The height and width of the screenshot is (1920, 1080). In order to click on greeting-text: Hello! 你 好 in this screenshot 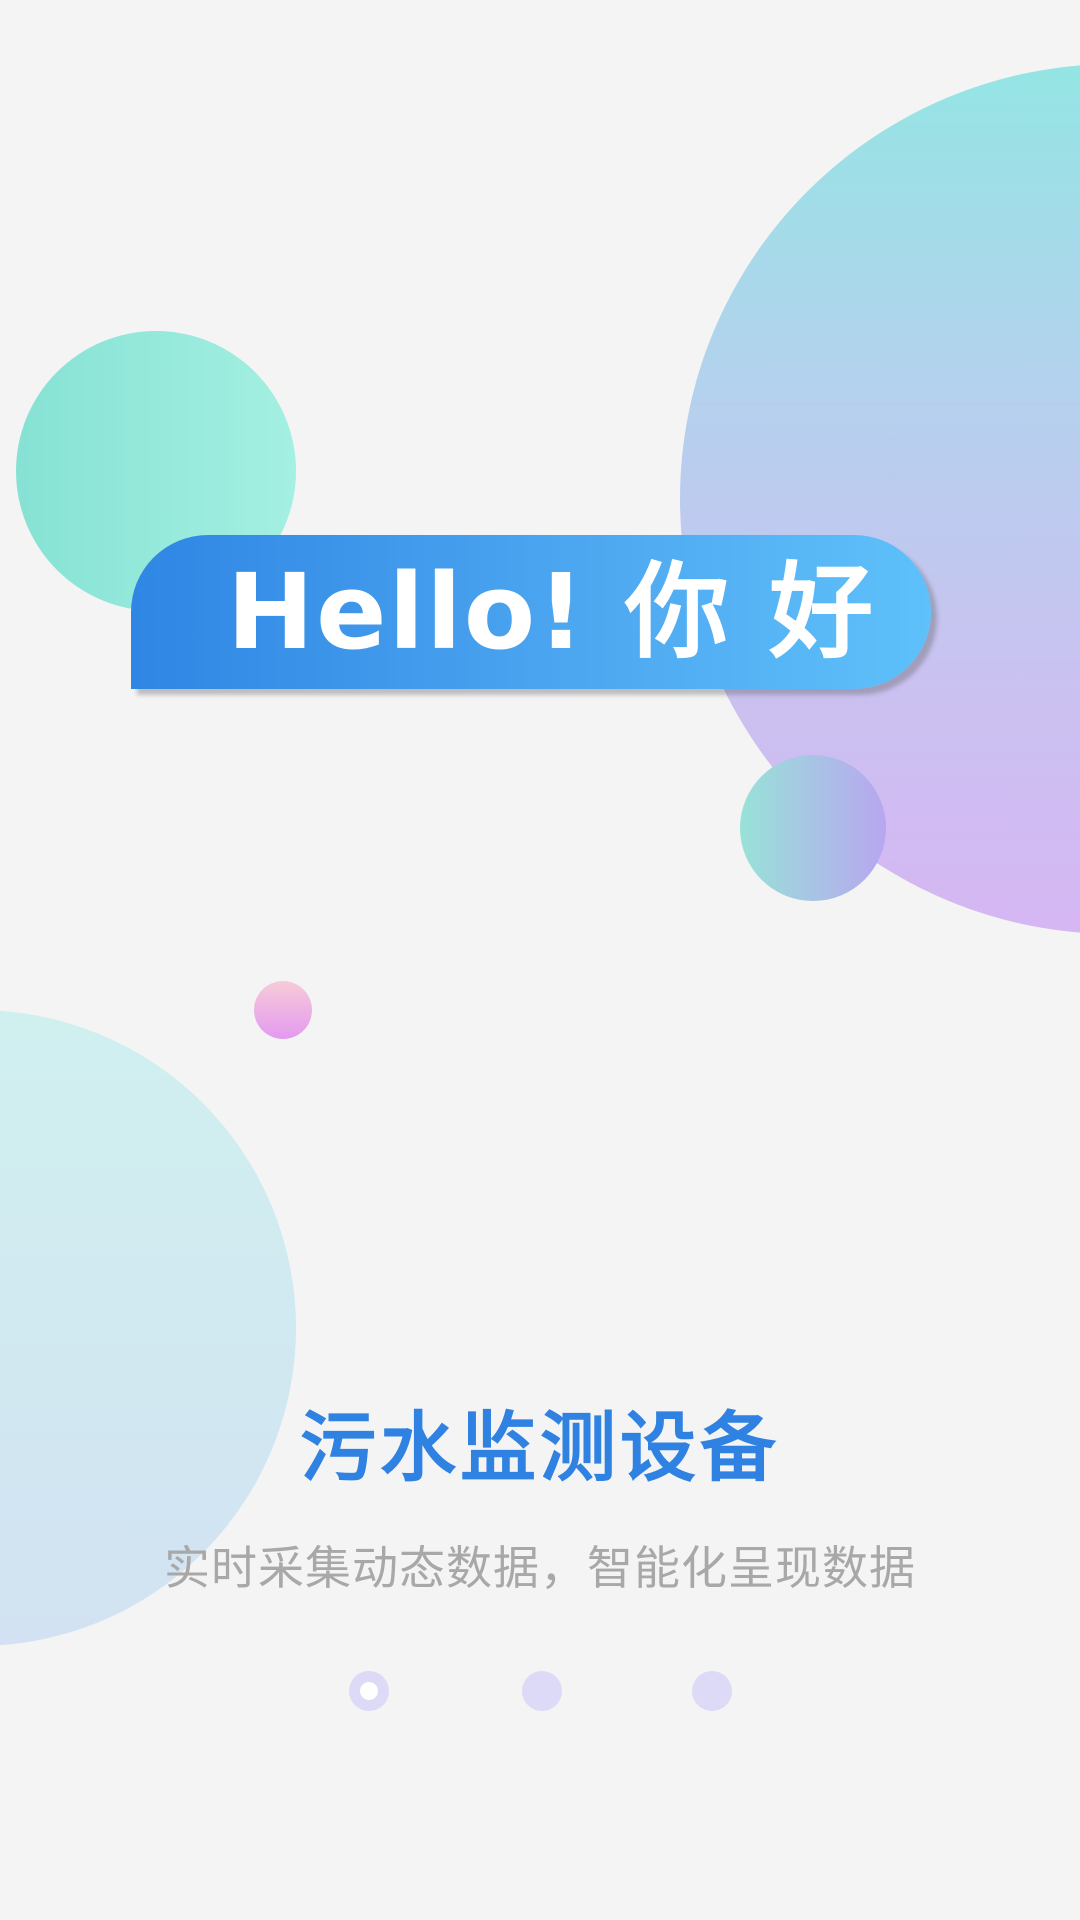, I will do `click(551, 612)`.